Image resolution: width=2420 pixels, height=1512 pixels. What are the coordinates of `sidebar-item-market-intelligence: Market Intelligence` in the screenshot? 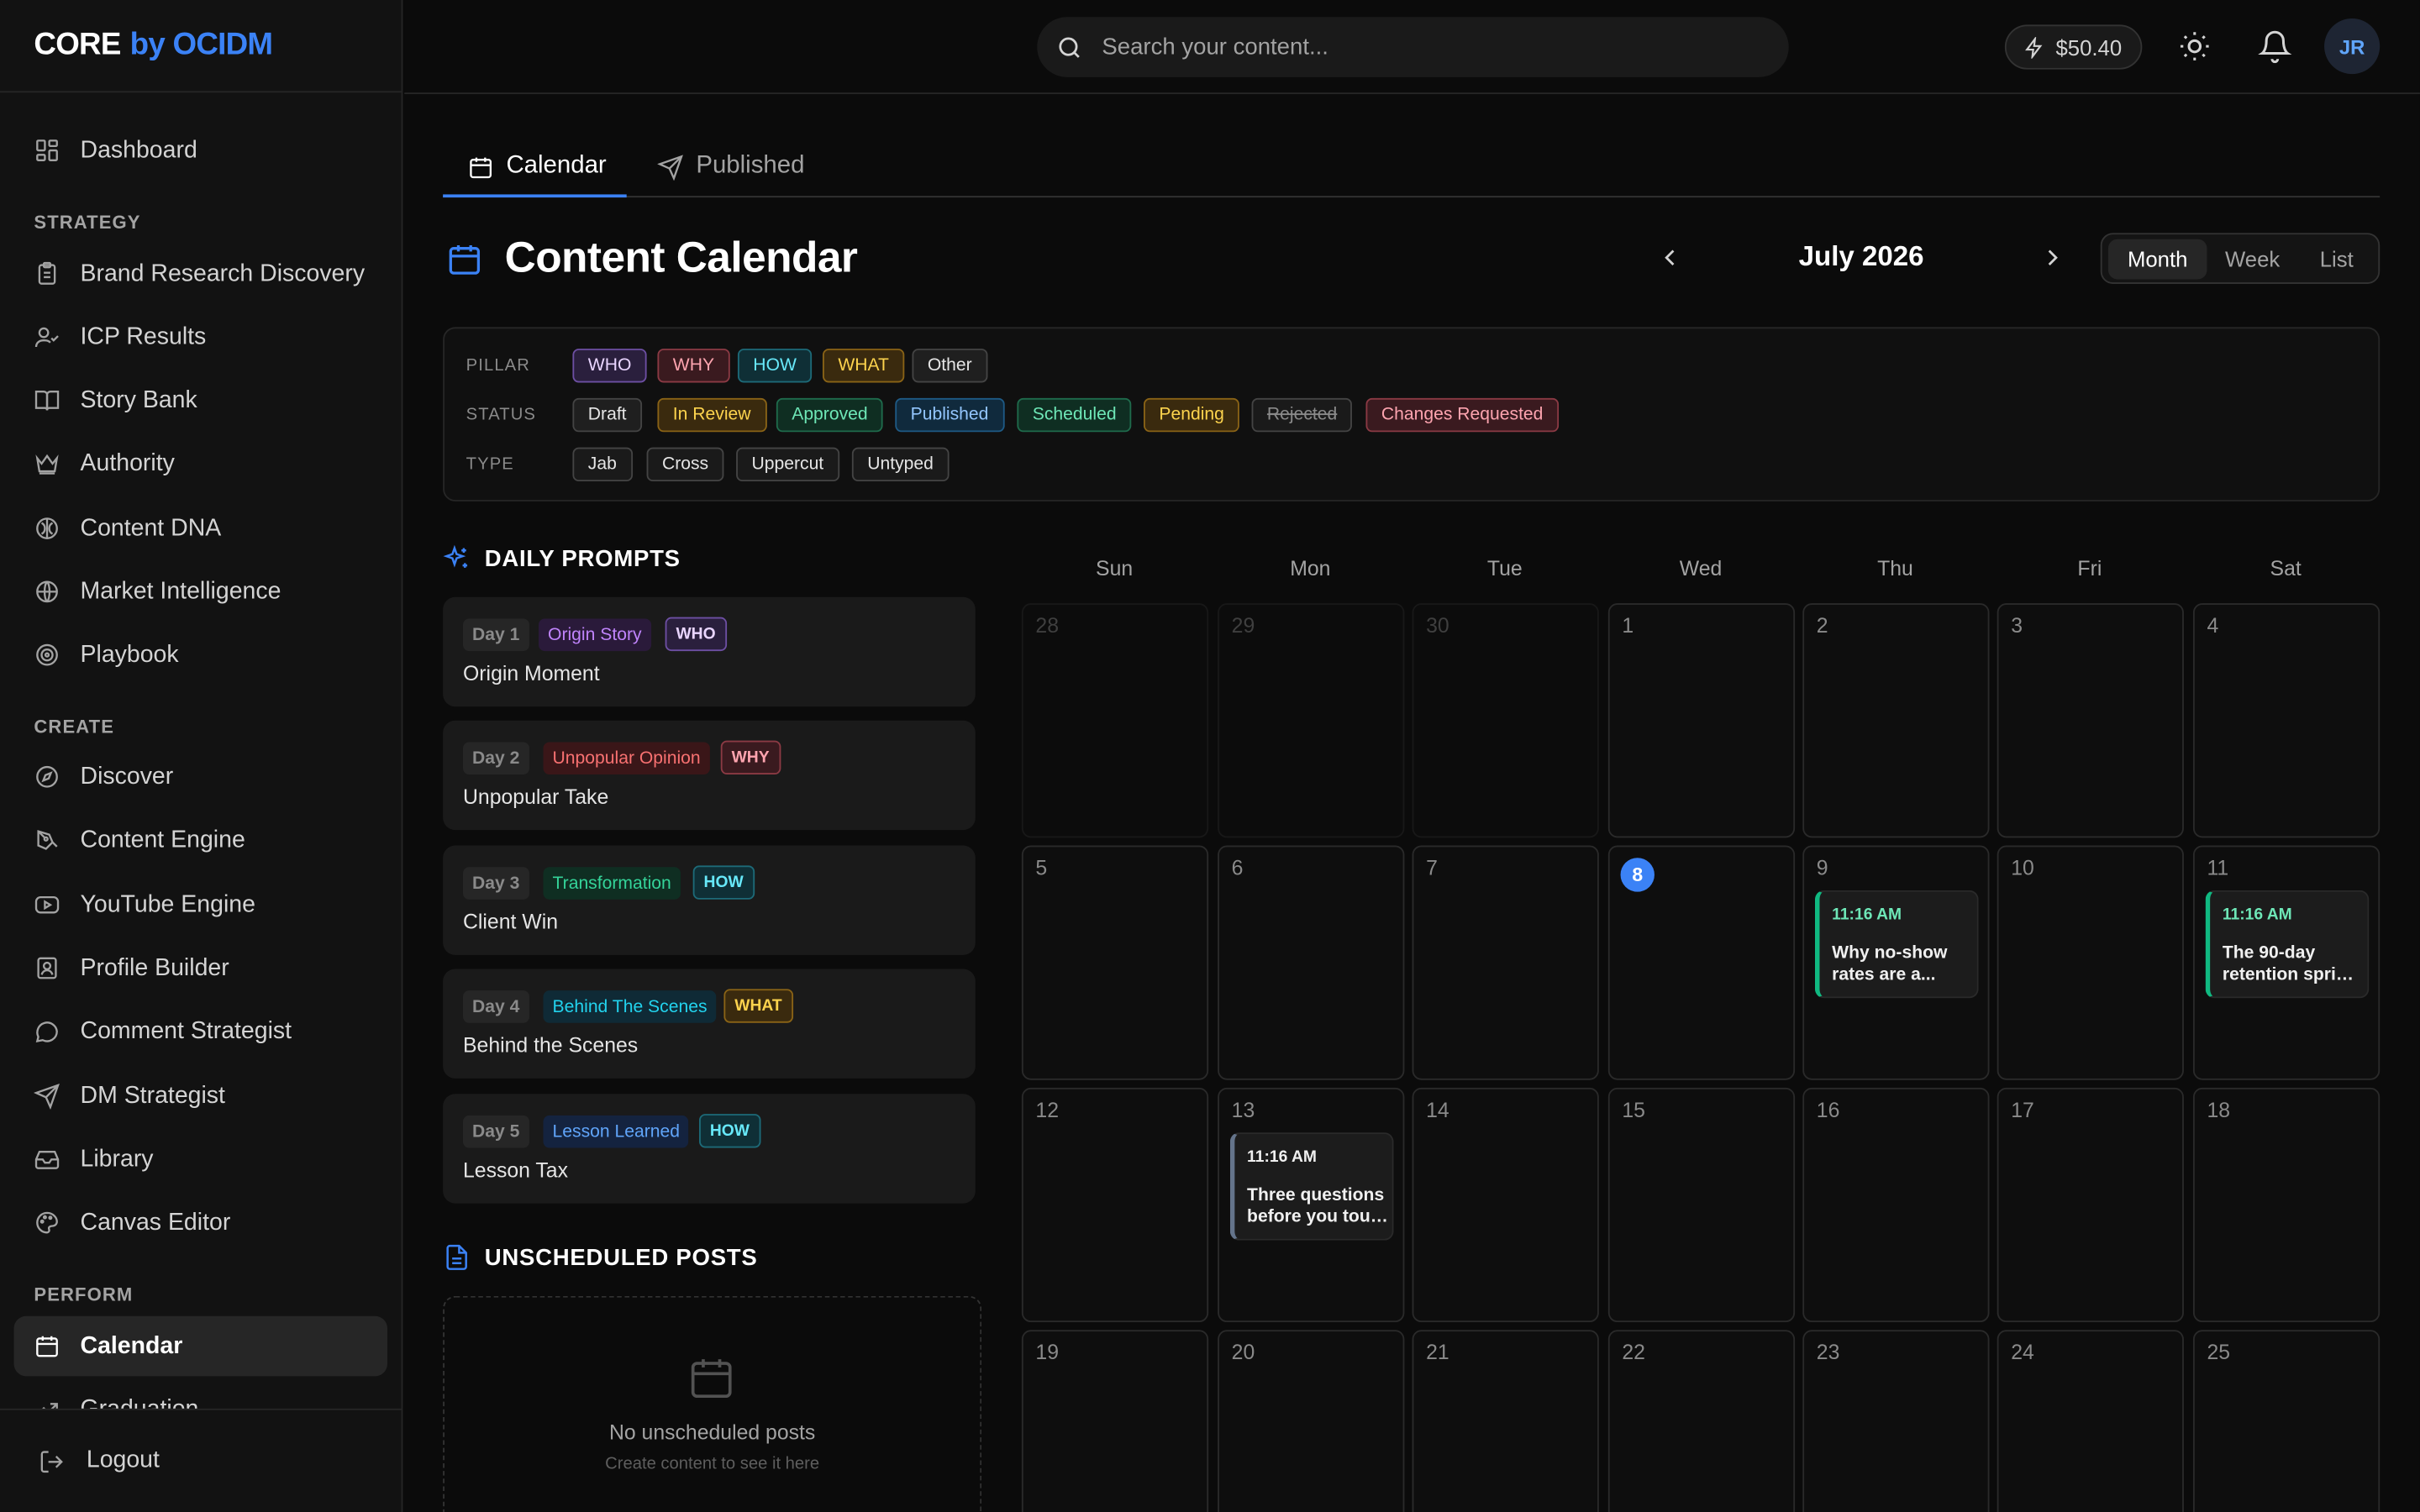 It's located at (200, 592).